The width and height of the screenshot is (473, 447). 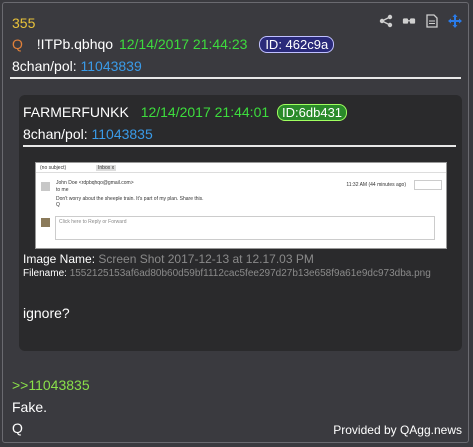 What do you see at coordinates (45, 222) in the screenshot?
I see `reply-avatar` at bounding box center [45, 222].